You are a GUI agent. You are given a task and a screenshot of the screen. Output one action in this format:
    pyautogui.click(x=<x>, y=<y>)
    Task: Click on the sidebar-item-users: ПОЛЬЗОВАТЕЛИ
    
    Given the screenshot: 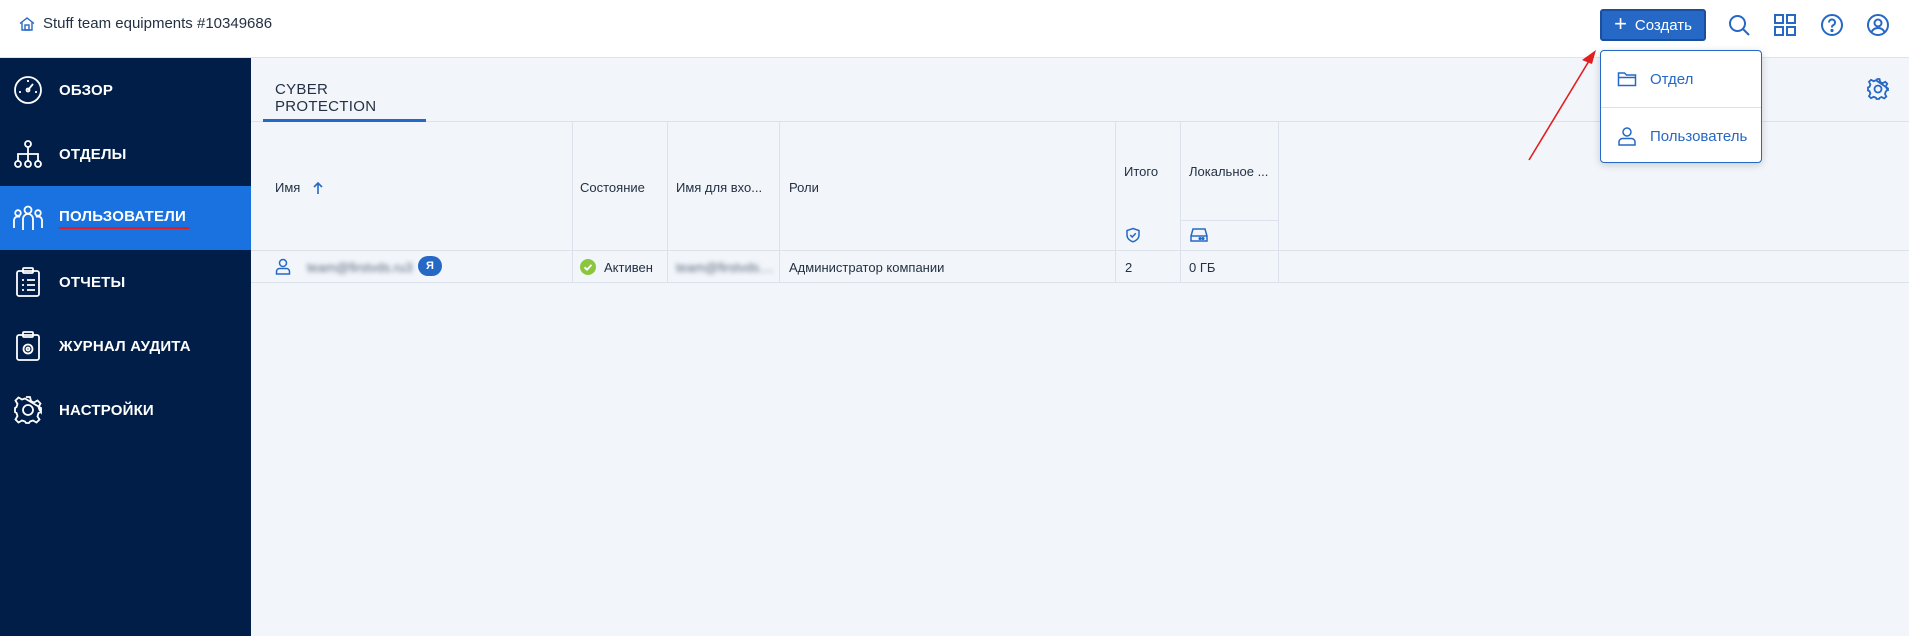 What is the action you would take?
    pyautogui.click(x=125, y=218)
    